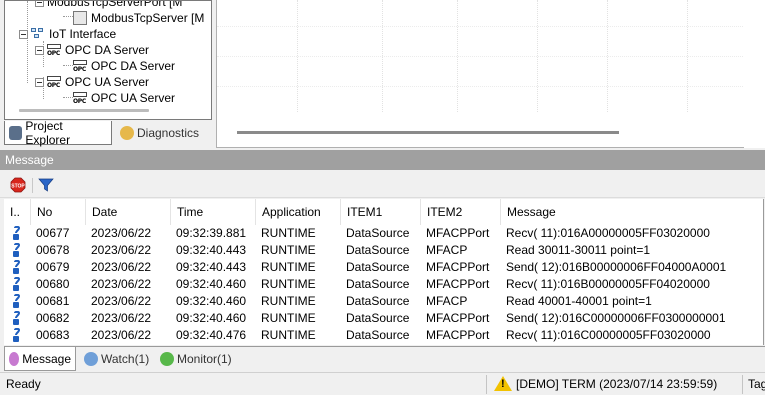  What do you see at coordinates (754, 74) in the screenshot?
I see `canvas-vertical-scrollbar` at bounding box center [754, 74].